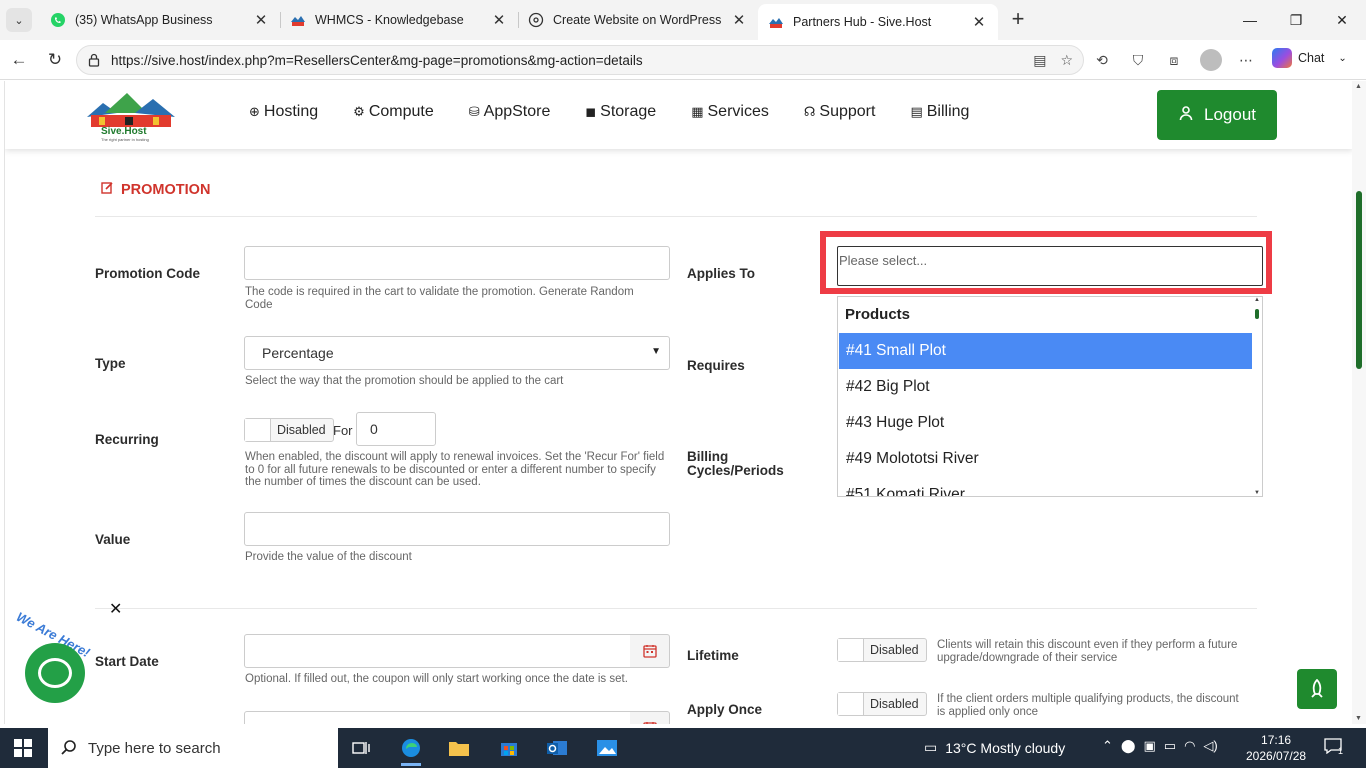  What do you see at coordinates (1210, 746) in the screenshot?
I see `volume-icon: ◁)` at bounding box center [1210, 746].